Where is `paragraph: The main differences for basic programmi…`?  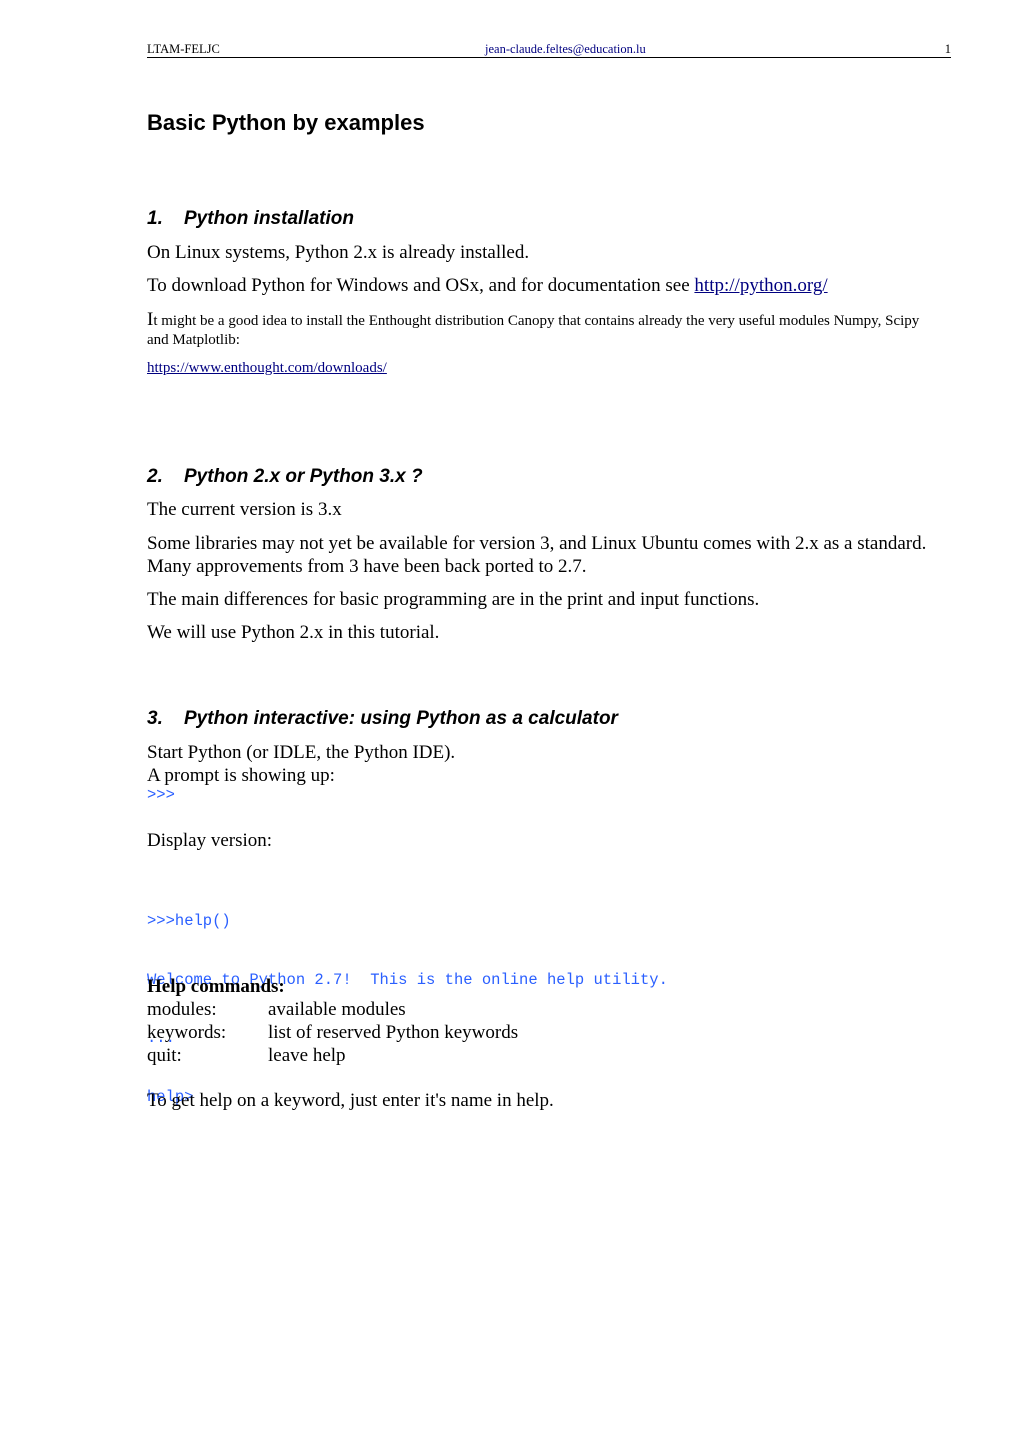
paragraph: The main differences for basic programmi… is located at coordinates (453, 599).